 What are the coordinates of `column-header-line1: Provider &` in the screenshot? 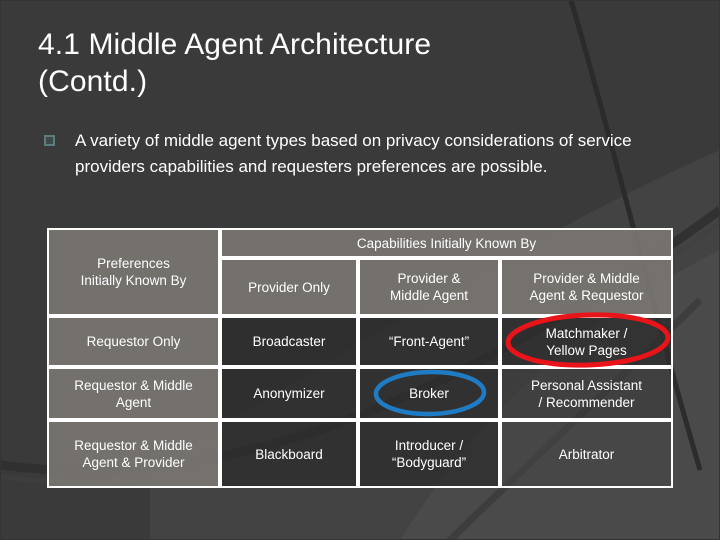 It's located at (429, 278).